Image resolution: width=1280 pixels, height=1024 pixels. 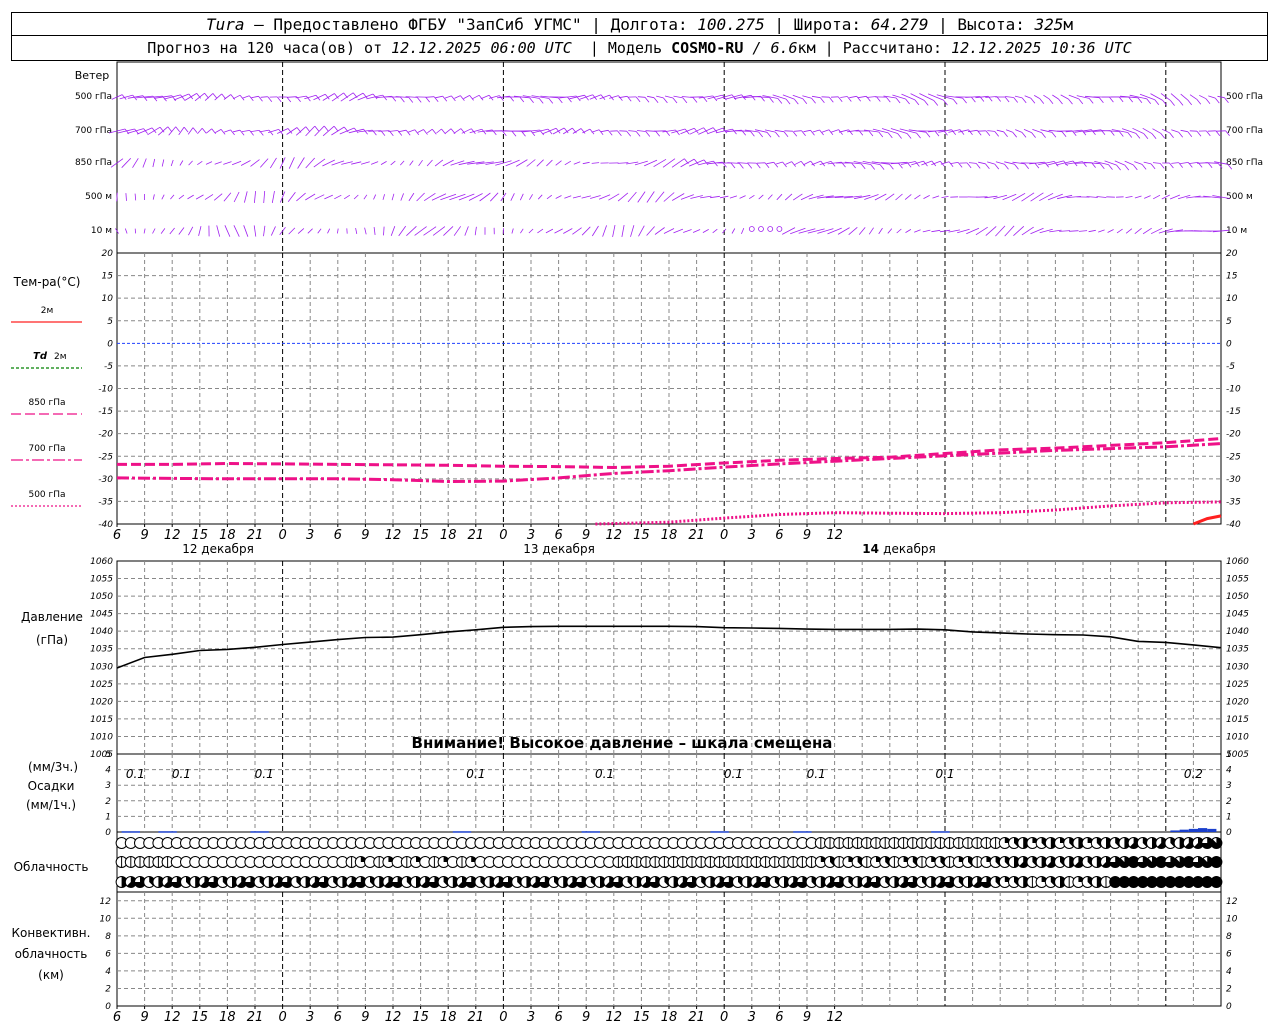 What do you see at coordinates (98, 197) in the screenshot?
I see `wind-level-label-left: 500 м` at bounding box center [98, 197].